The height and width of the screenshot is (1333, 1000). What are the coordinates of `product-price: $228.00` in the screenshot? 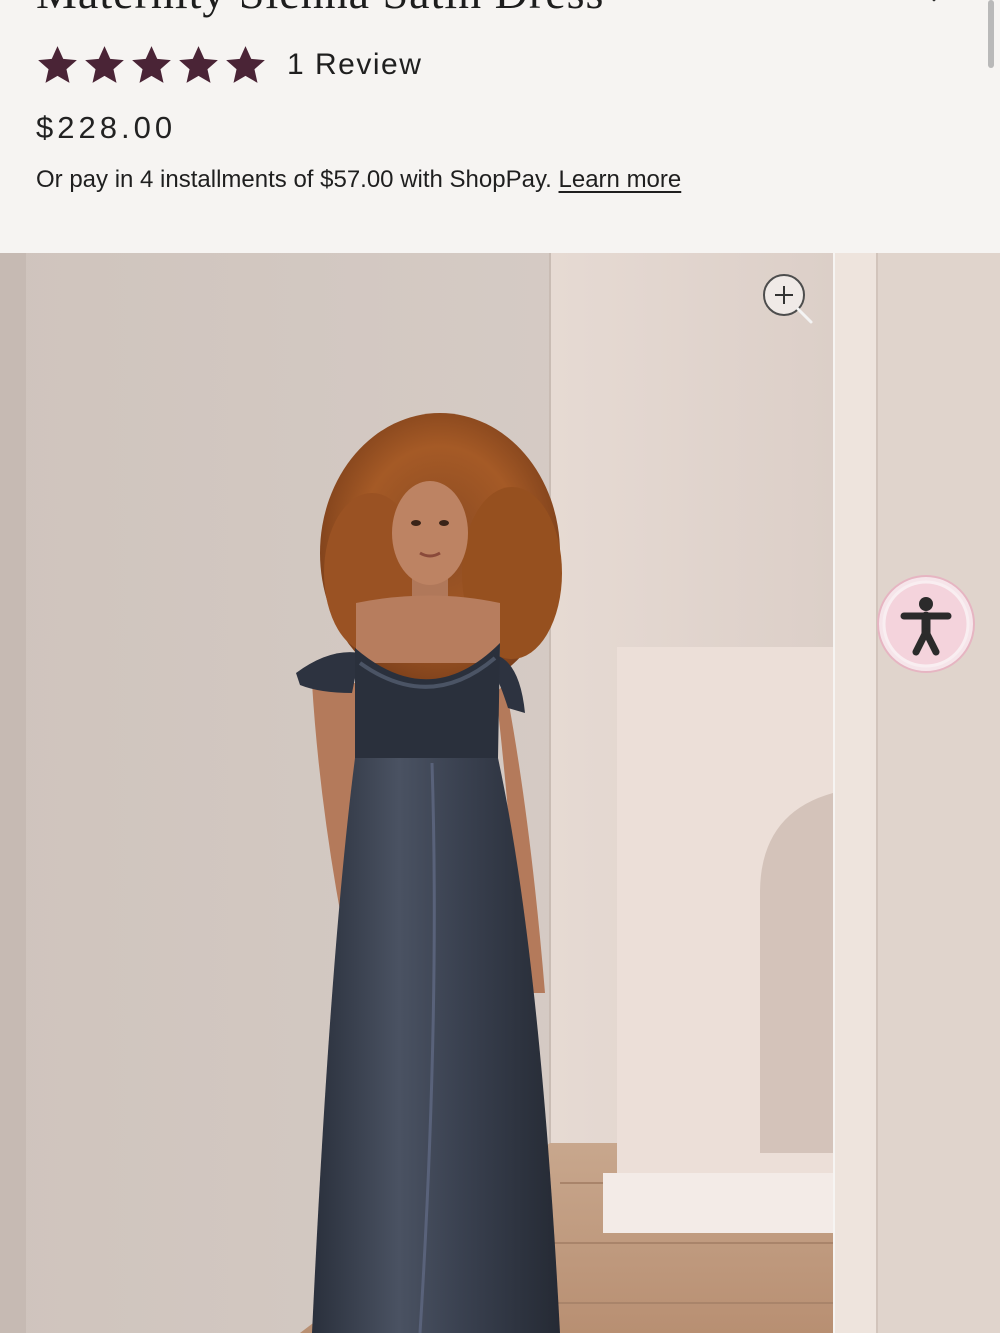 It's located at (106, 127).